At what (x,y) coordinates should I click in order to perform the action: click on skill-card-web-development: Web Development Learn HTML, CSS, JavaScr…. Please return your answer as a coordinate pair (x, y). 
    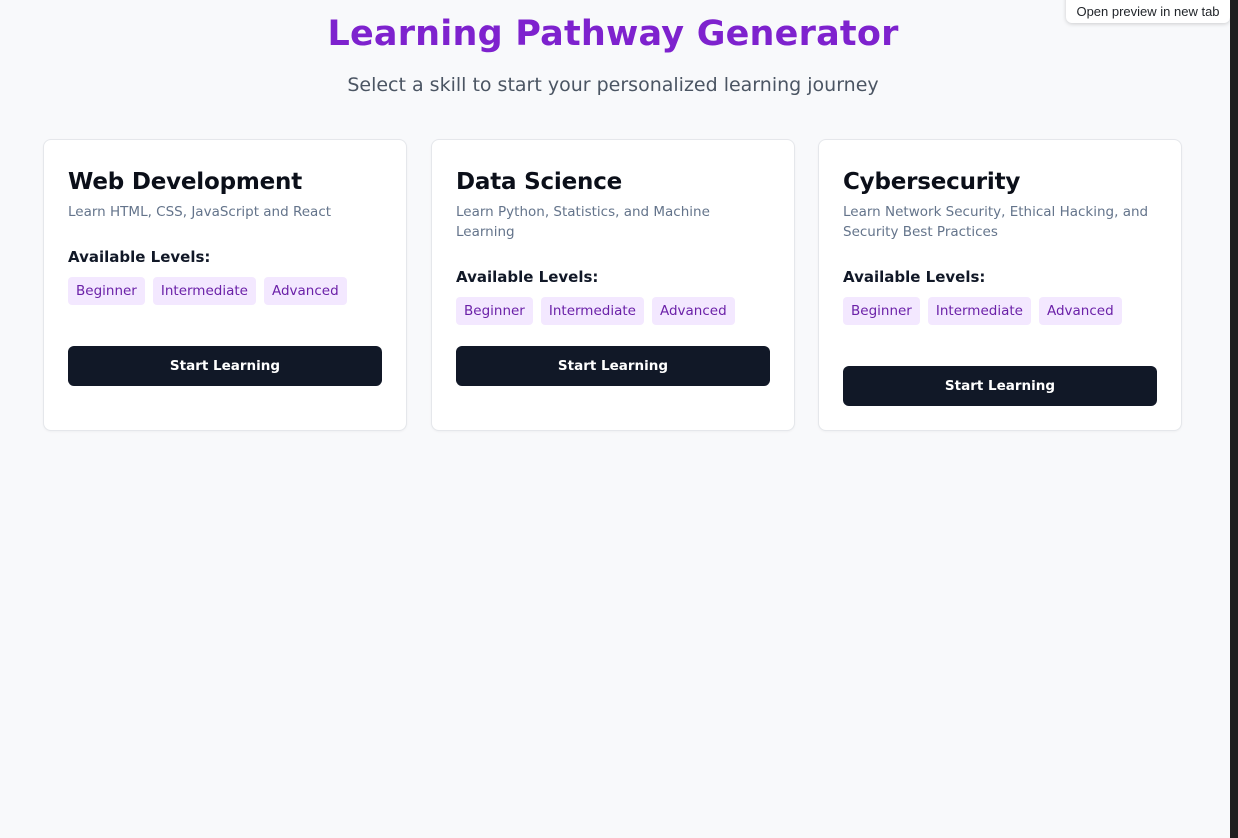
    Looking at the image, I should click on (225, 285).